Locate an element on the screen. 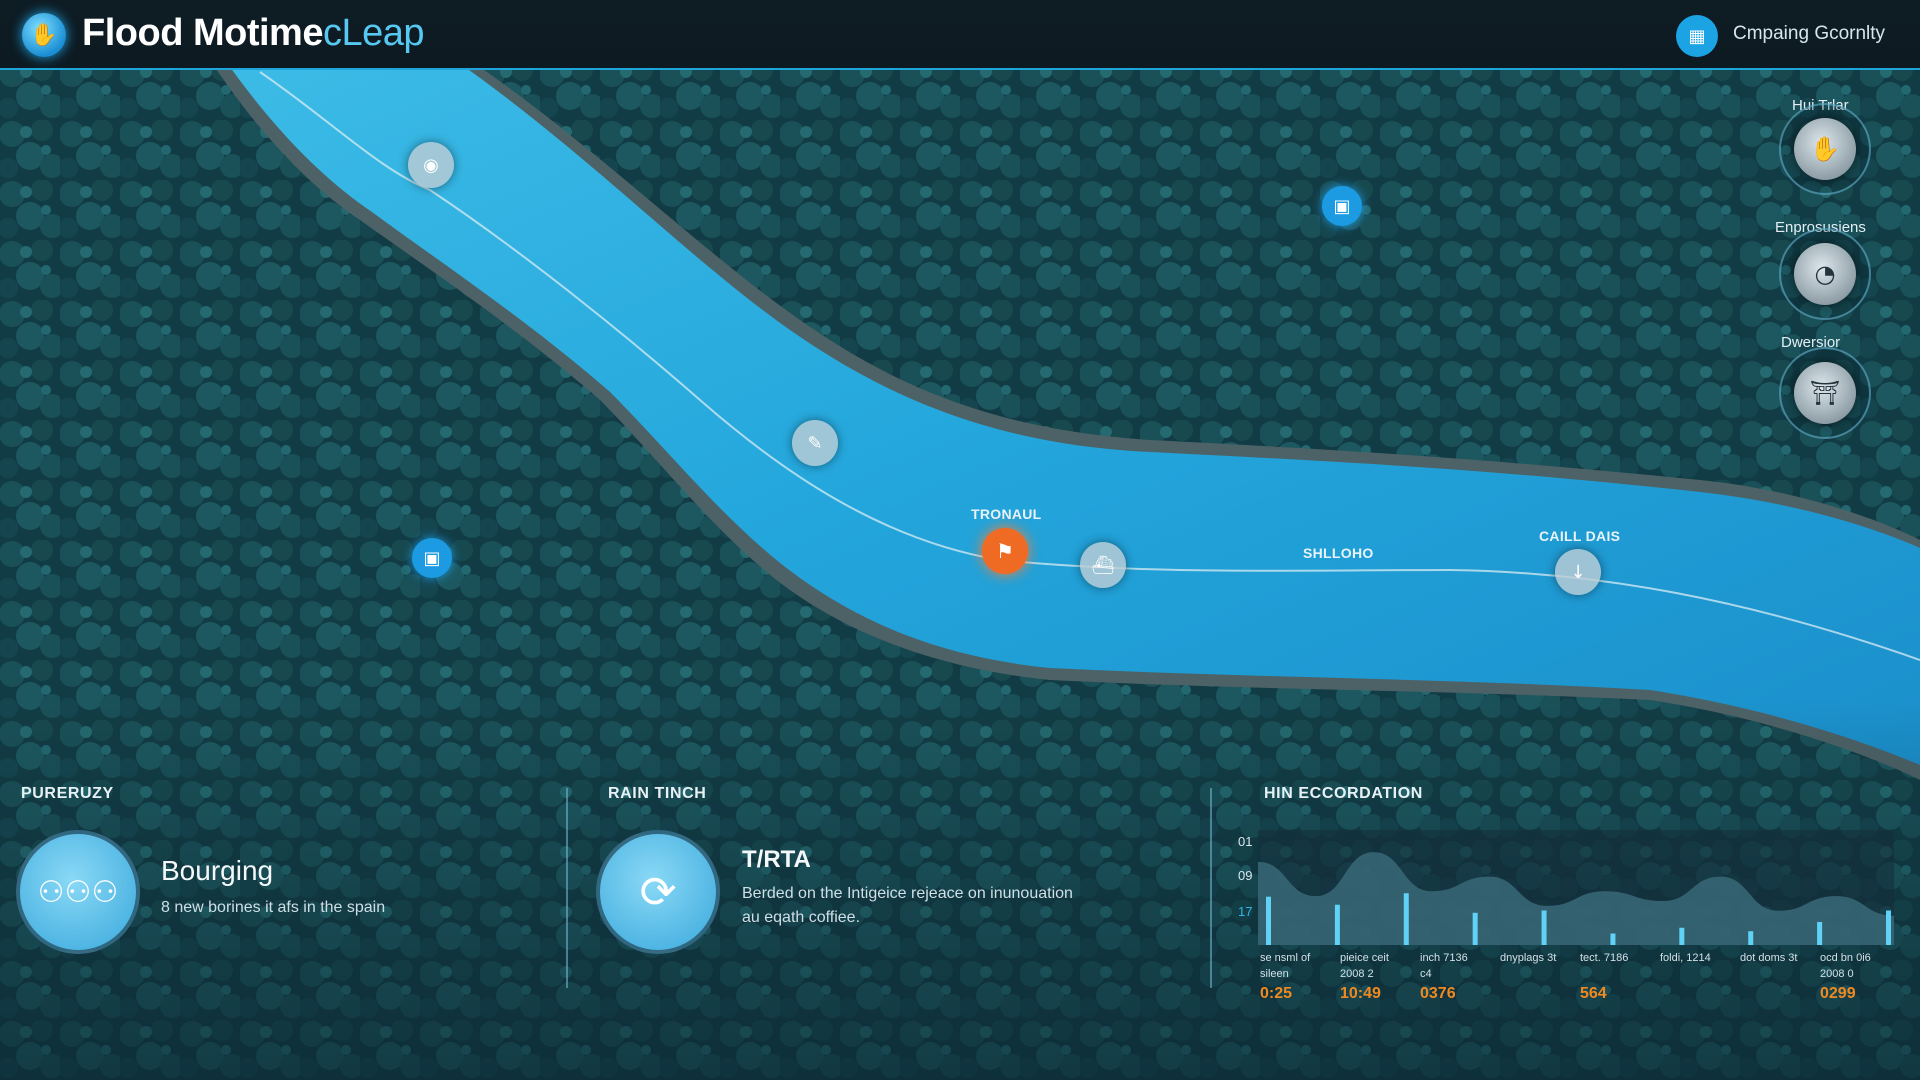 The height and width of the screenshot is (1080, 1920). x-value: 10:49 is located at coordinates (1360, 993).